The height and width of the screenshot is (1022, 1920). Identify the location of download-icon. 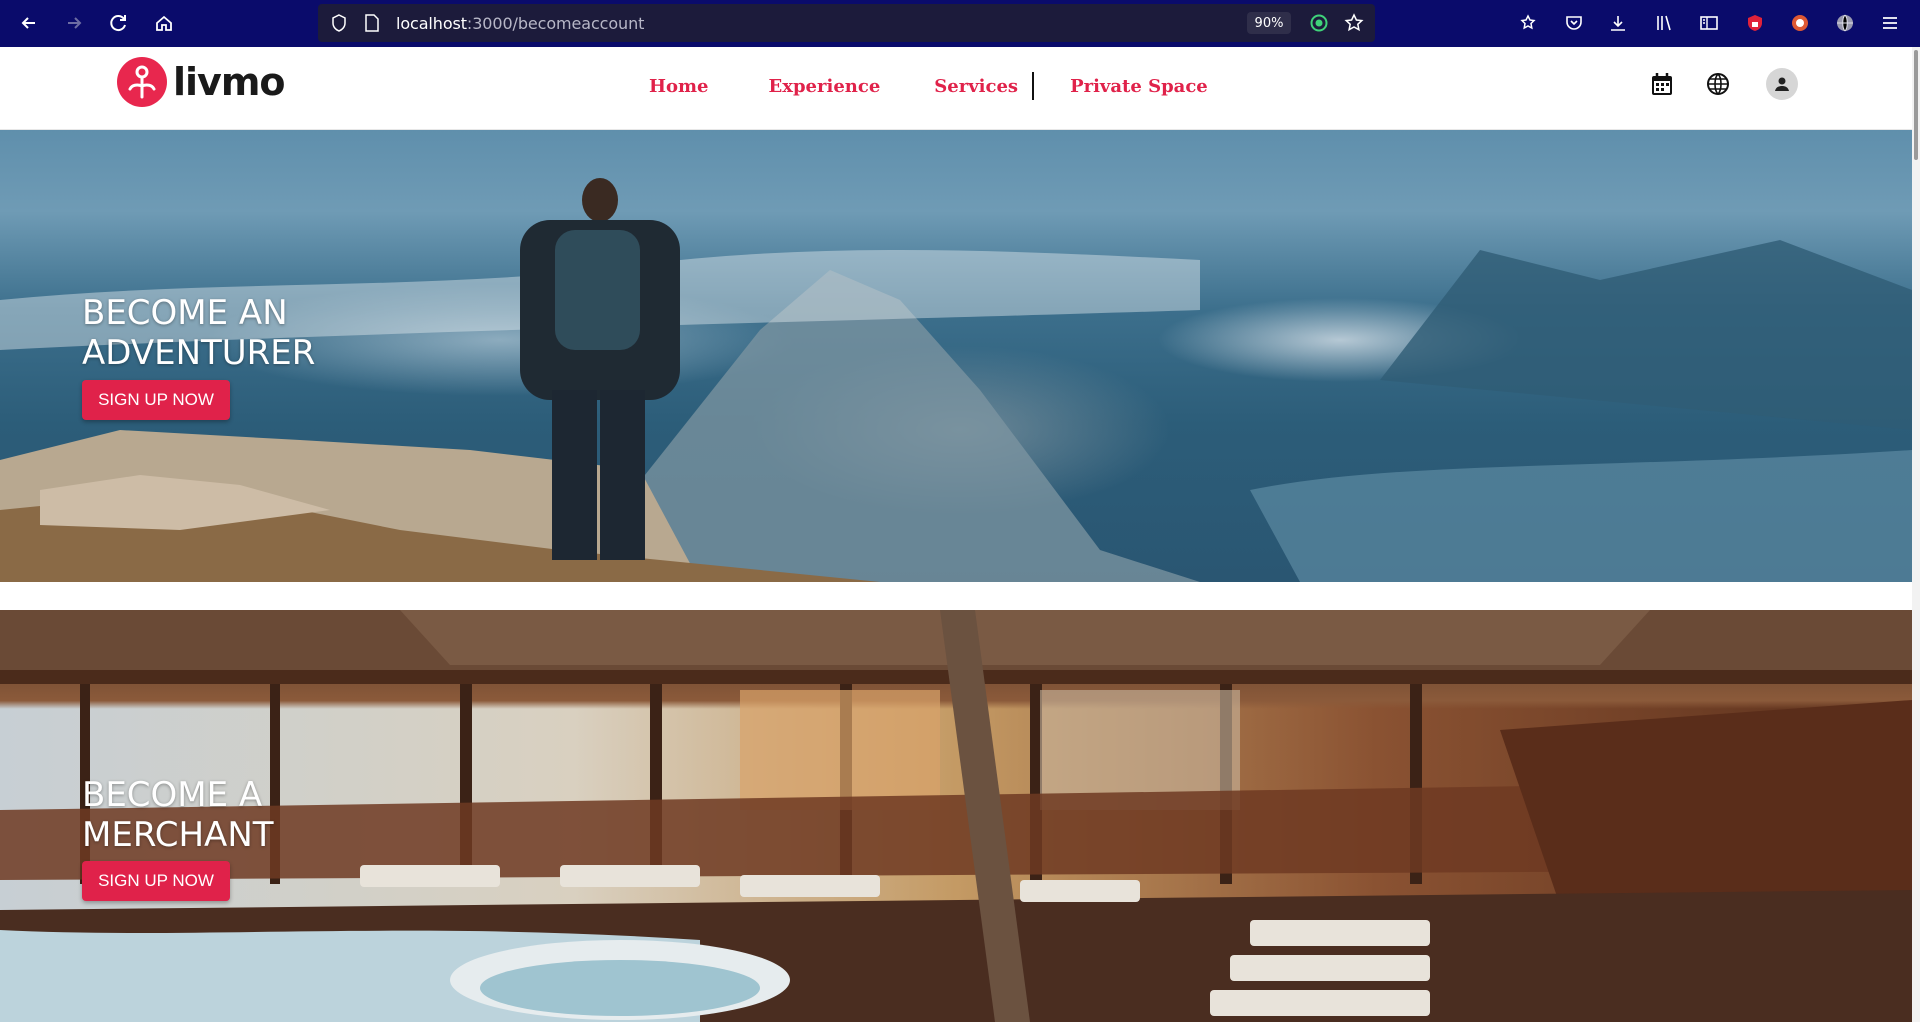
(1618, 23).